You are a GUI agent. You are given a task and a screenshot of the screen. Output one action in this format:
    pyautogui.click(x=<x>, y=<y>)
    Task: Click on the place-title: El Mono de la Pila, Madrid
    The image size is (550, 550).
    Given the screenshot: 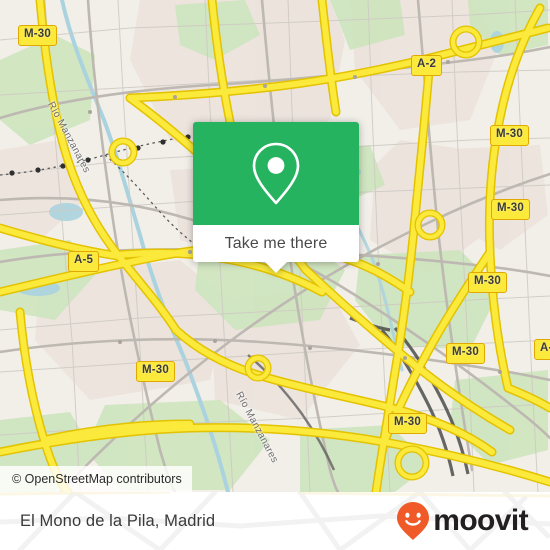 What is the action you would take?
    pyautogui.click(x=118, y=520)
    